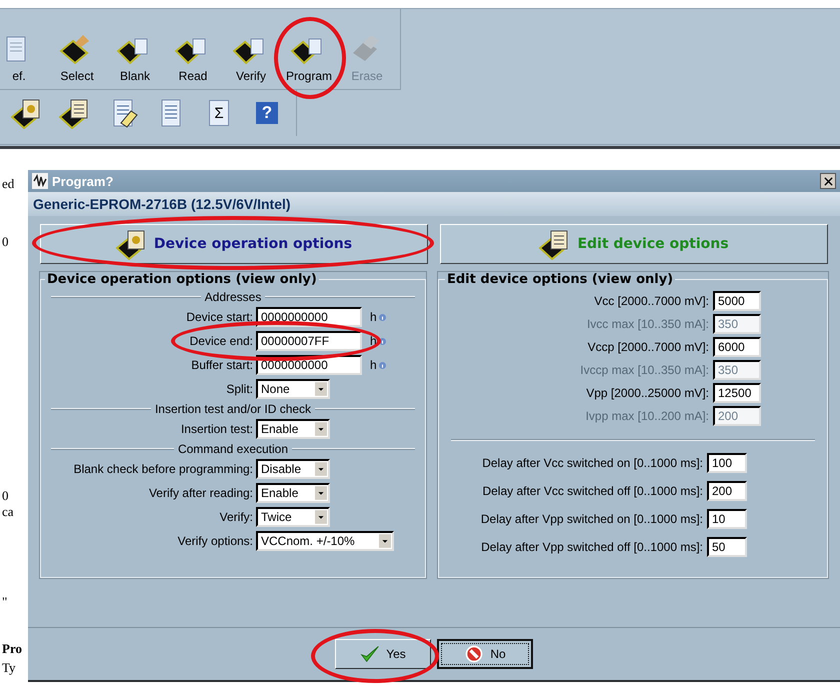  What do you see at coordinates (77, 76) in the screenshot?
I see `toolbar-label: Select` at bounding box center [77, 76].